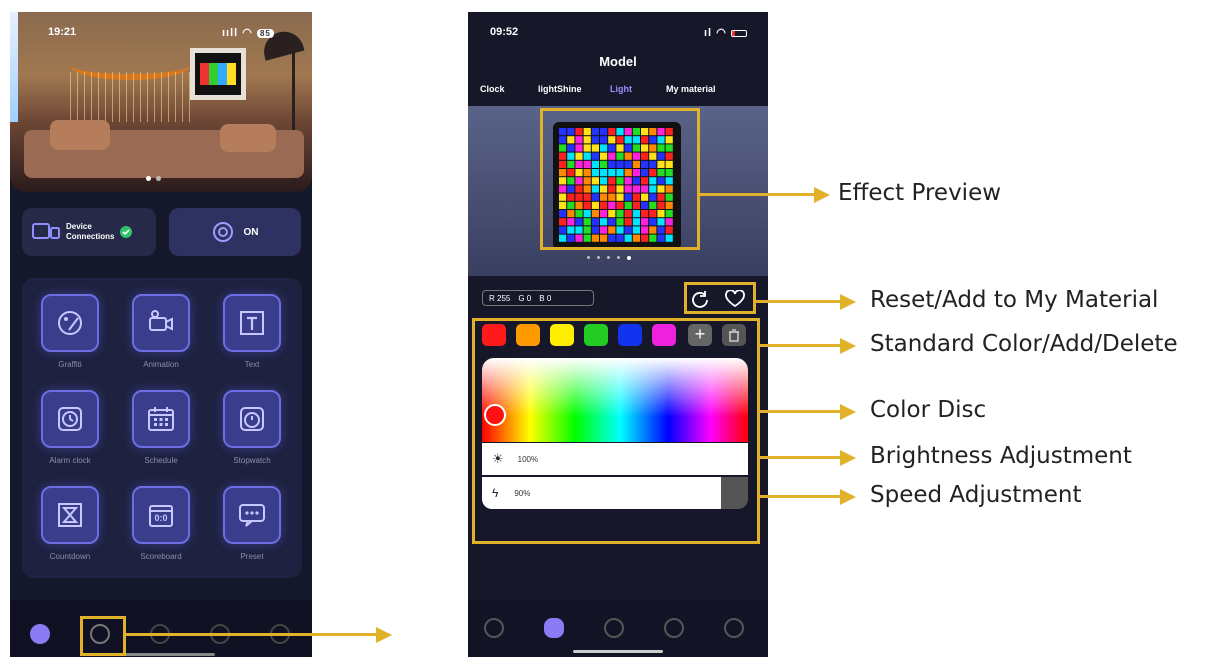  I want to click on power-button: ON, so click(235, 232).